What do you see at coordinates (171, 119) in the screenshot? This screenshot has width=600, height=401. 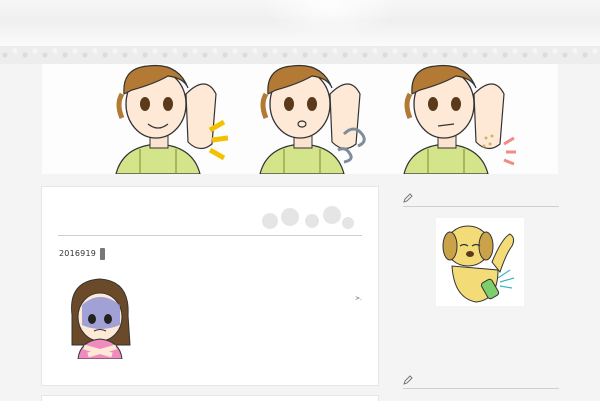 I see `banner-panel-smile` at bounding box center [171, 119].